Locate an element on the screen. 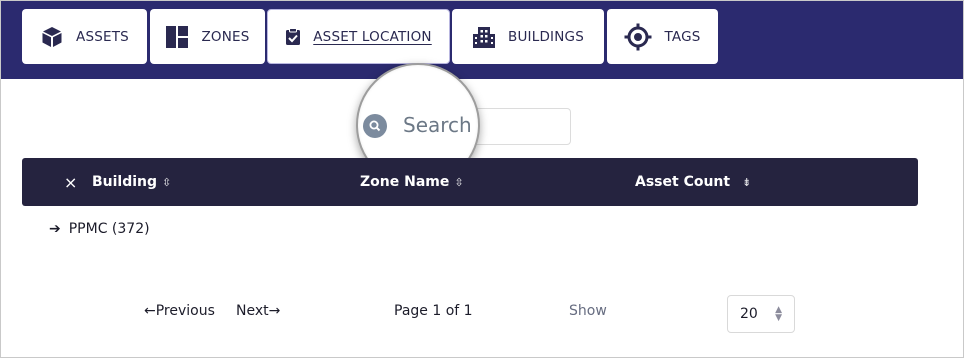 This screenshot has height=358, width=964. column-header-zone-name: Zone Name ⇳ is located at coordinates (412, 182).